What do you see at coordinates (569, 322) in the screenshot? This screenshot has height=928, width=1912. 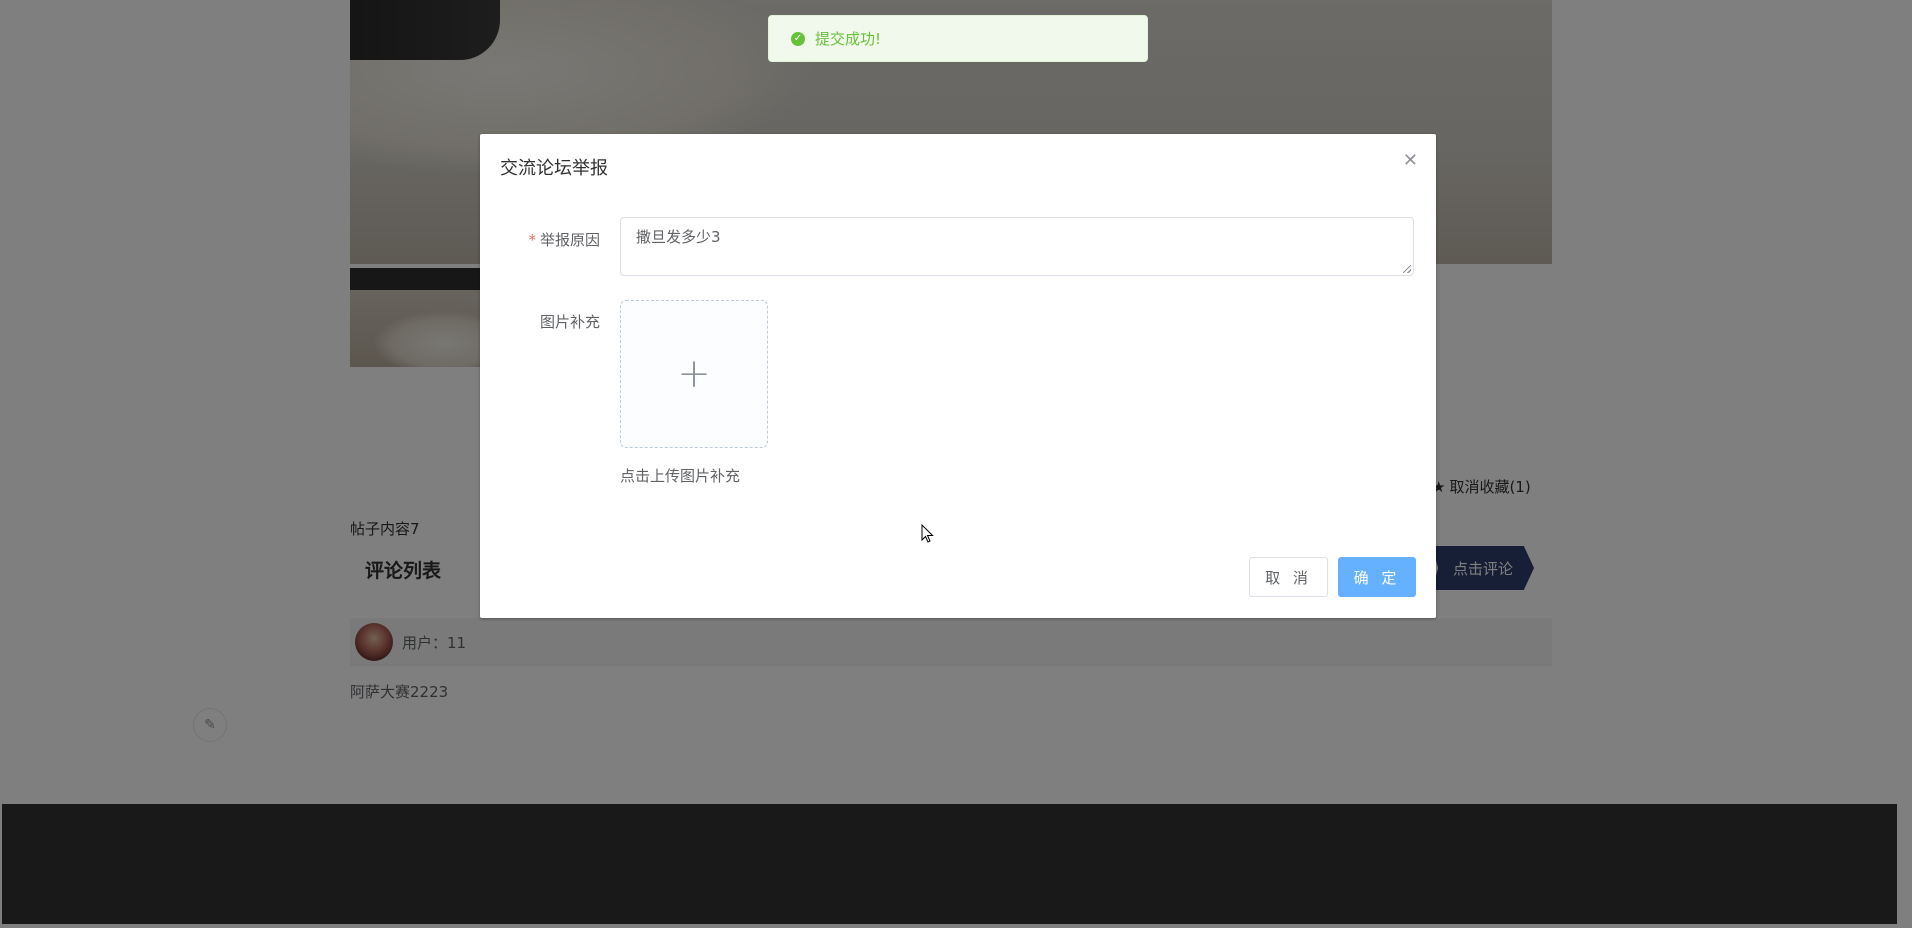 I see `image-label: 图片补充` at bounding box center [569, 322].